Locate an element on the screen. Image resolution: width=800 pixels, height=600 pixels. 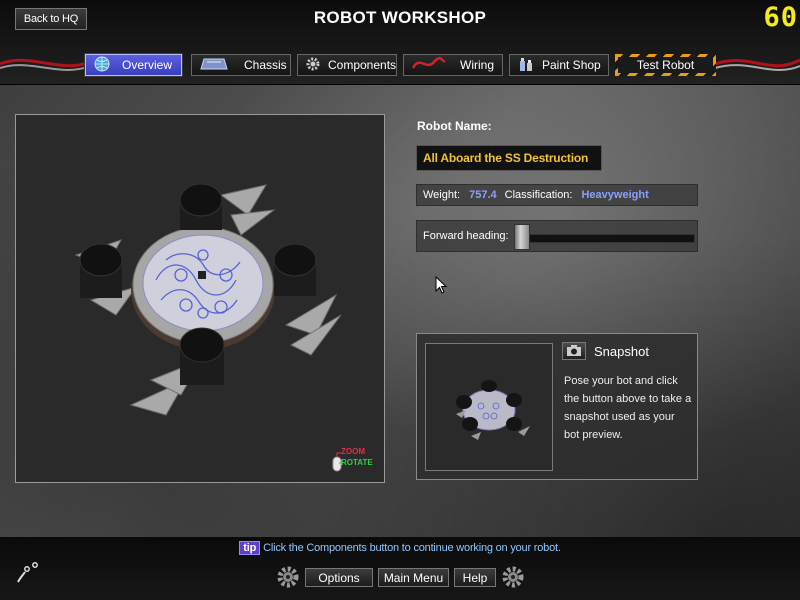
tab-label: Components is located at coordinates (362, 65).